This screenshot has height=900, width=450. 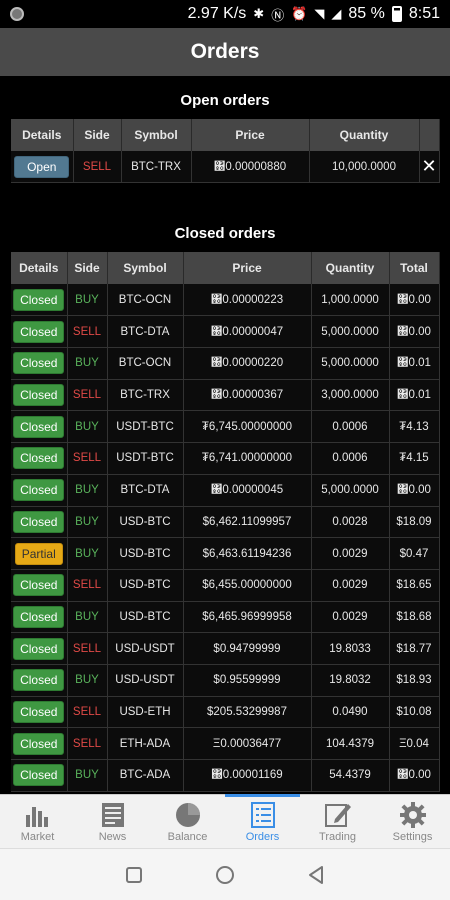 What do you see at coordinates (316, 875) in the screenshot?
I see `back-button` at bounding box center [316, 875].